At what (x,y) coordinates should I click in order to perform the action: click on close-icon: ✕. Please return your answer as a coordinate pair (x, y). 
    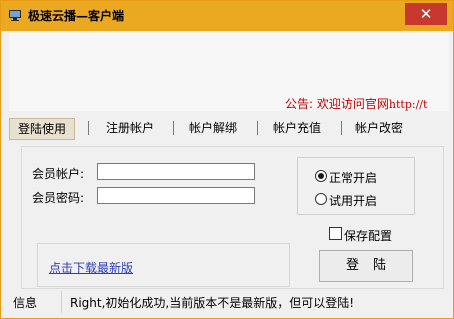
    Looking at the image, I should click on (426, 14).